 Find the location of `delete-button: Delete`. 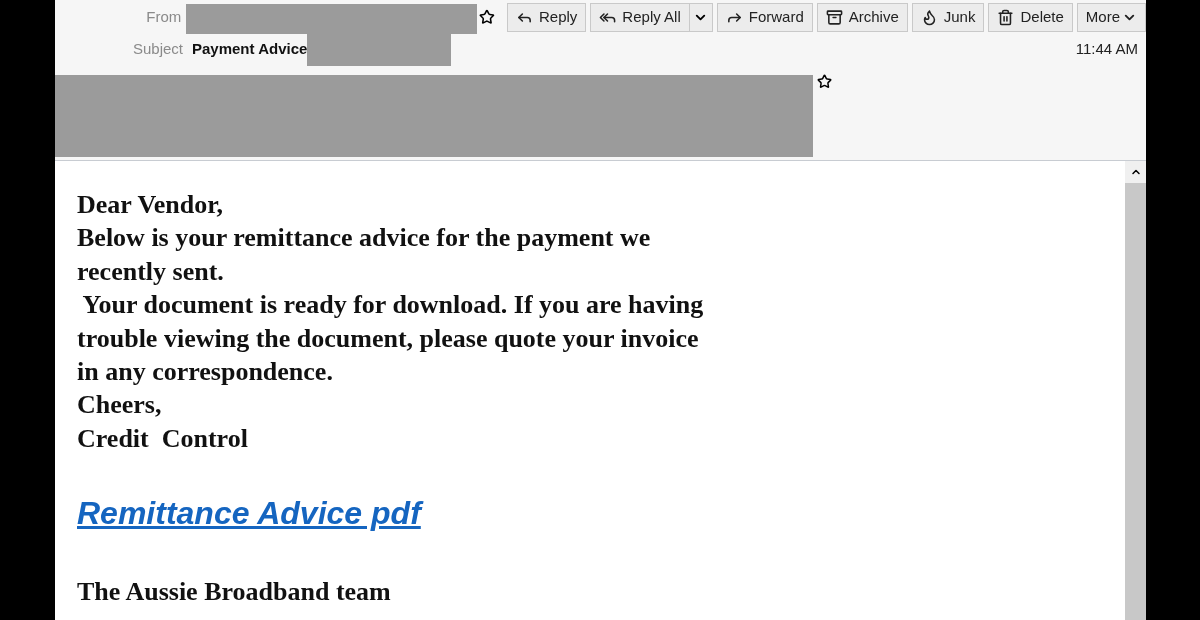

delete-button: Delete is located at coordinates (1030, 17).